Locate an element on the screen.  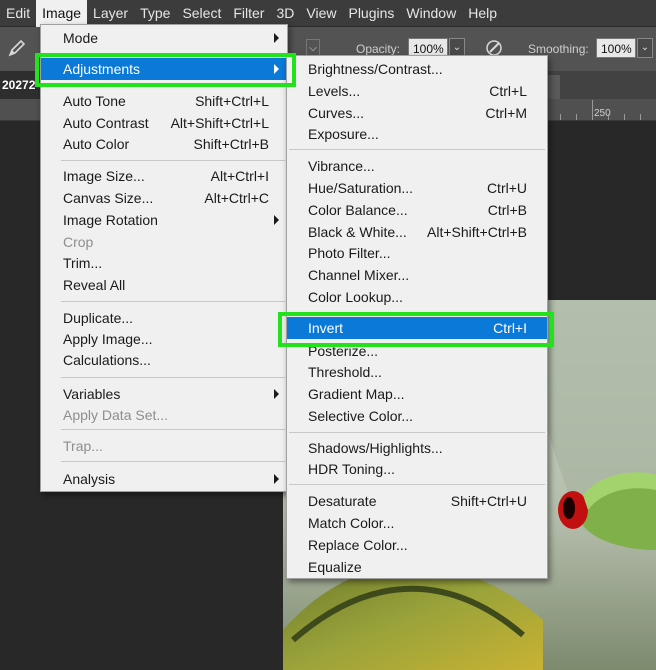
smoothing-label: Smoothing: is located at coordinates (558, 49).